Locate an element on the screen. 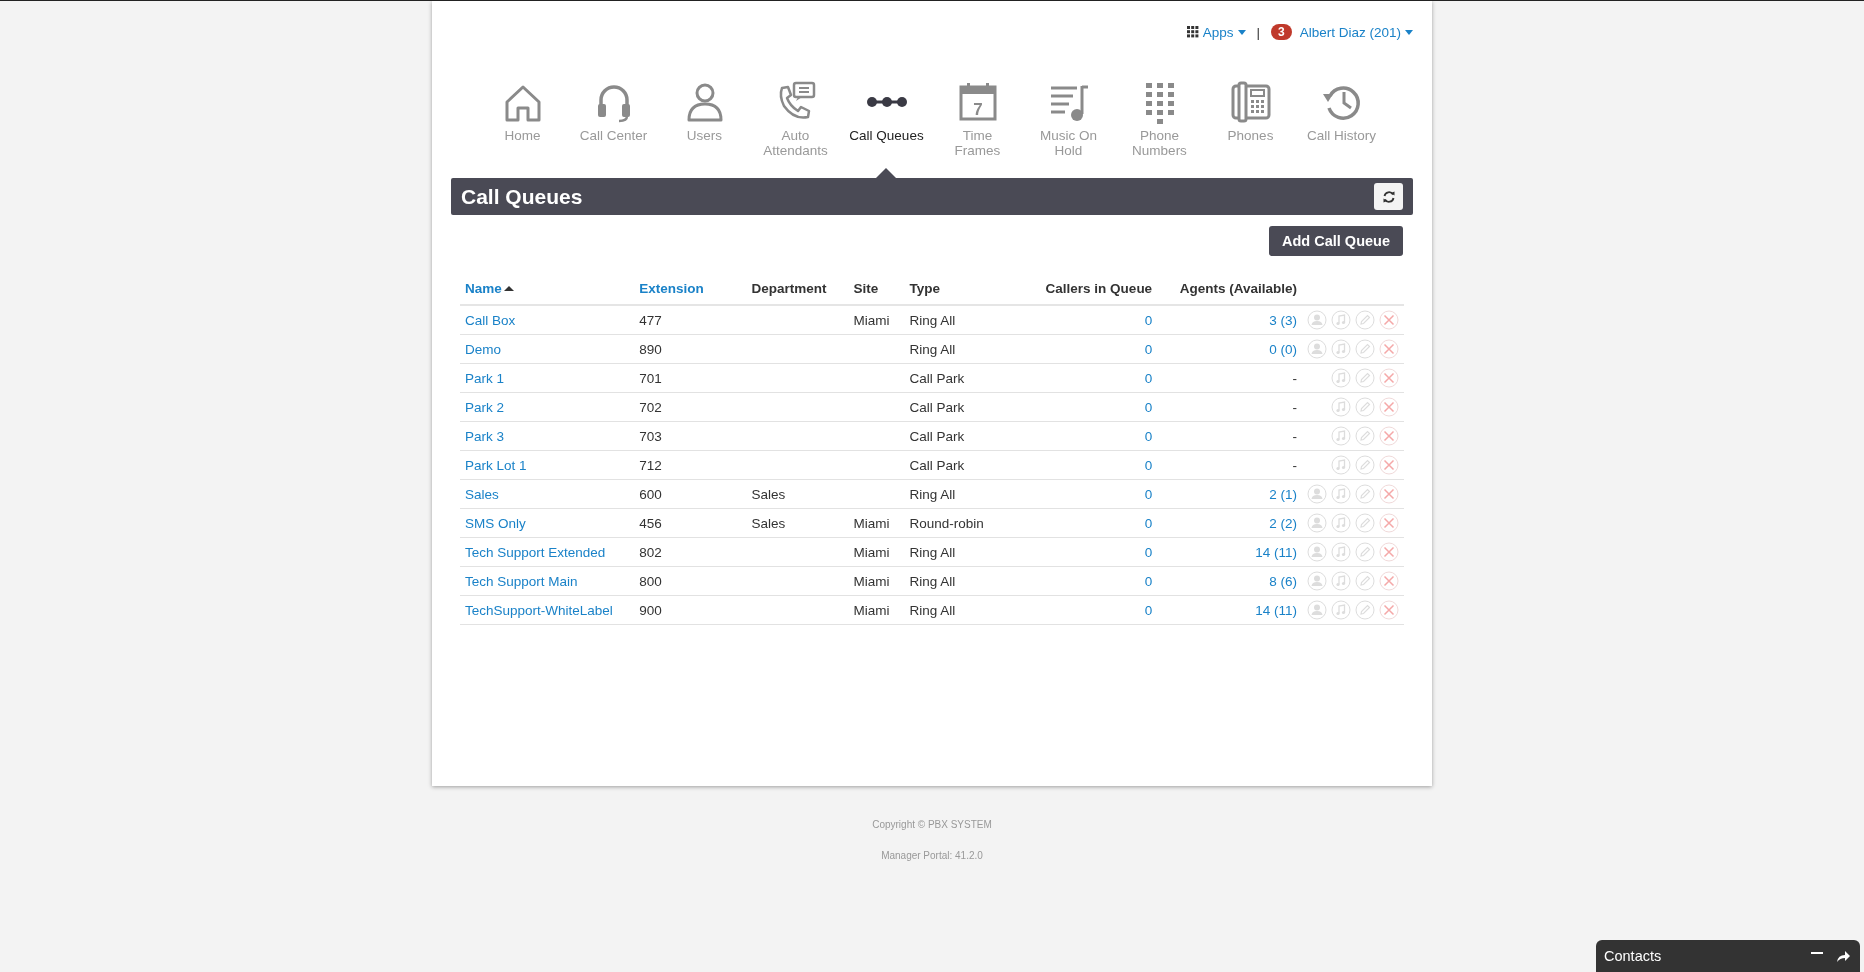  queue-name-link: Park 1 is located at coordinates (485, 378).